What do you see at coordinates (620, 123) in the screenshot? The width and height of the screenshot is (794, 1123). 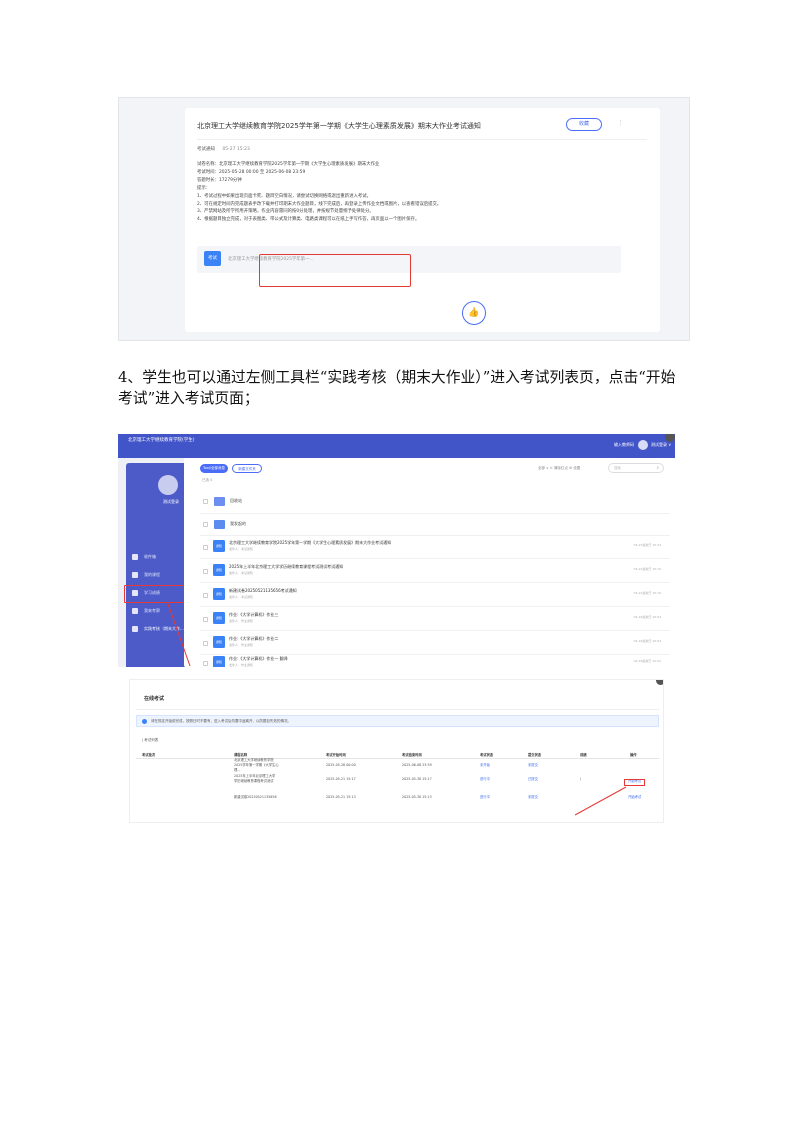 I see `more-icon: ⋮` at bounding box center [620, 123].